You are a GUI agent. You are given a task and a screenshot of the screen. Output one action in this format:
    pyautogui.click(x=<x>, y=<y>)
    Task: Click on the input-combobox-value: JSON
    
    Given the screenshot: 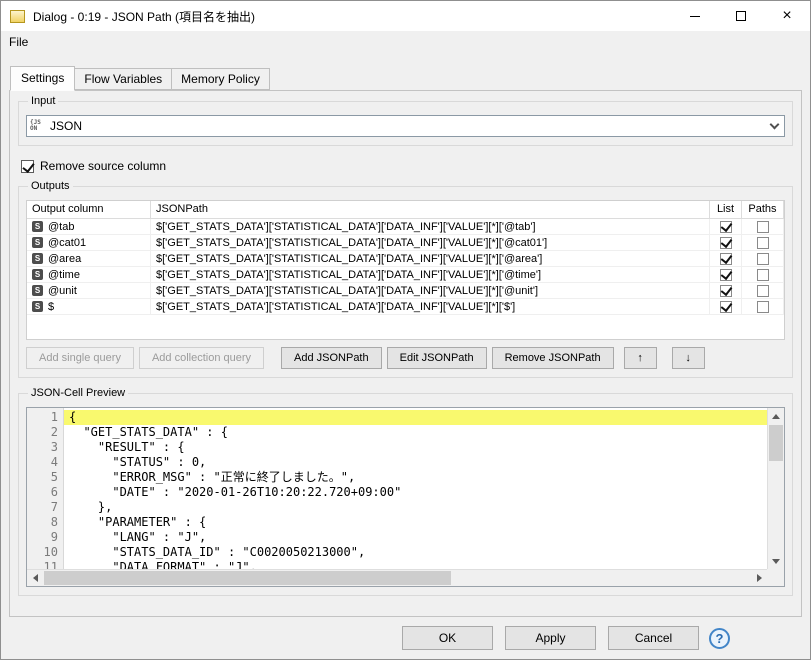 What is the action you would take?
    pyautogui.click(x=66, y=126)
    